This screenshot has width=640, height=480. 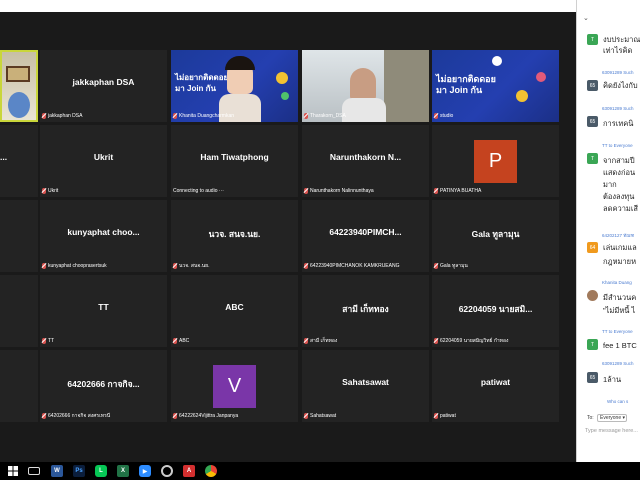 I want to click on chat-message-text: เท่าไรคิด, so click(x=618, y=50).